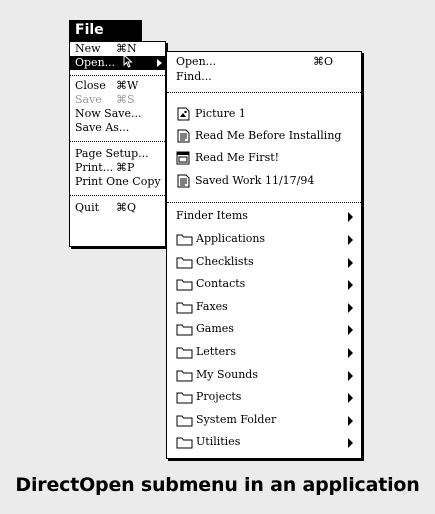 This screenshot has height=514, width=435. What do you see at coordinates (264, 329) in the screenshot?
I see `submenu-folder-item: Games` at bounding box center [264, 329].